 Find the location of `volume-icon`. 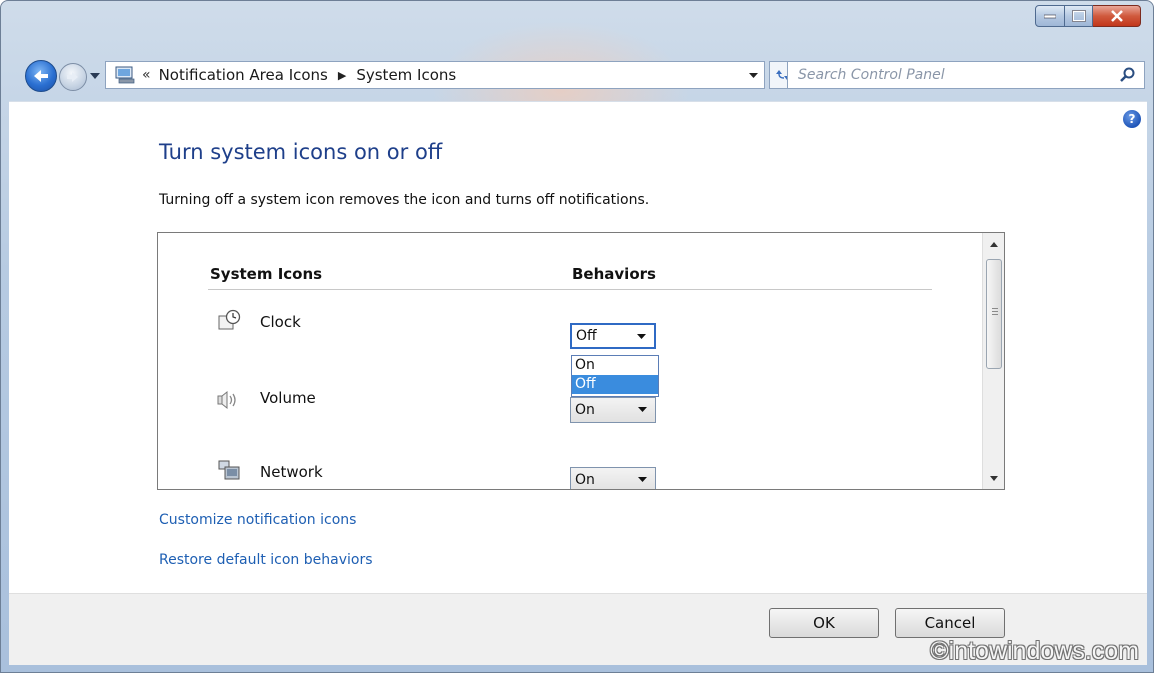

volume-icon is located at coordinates (226, 400).